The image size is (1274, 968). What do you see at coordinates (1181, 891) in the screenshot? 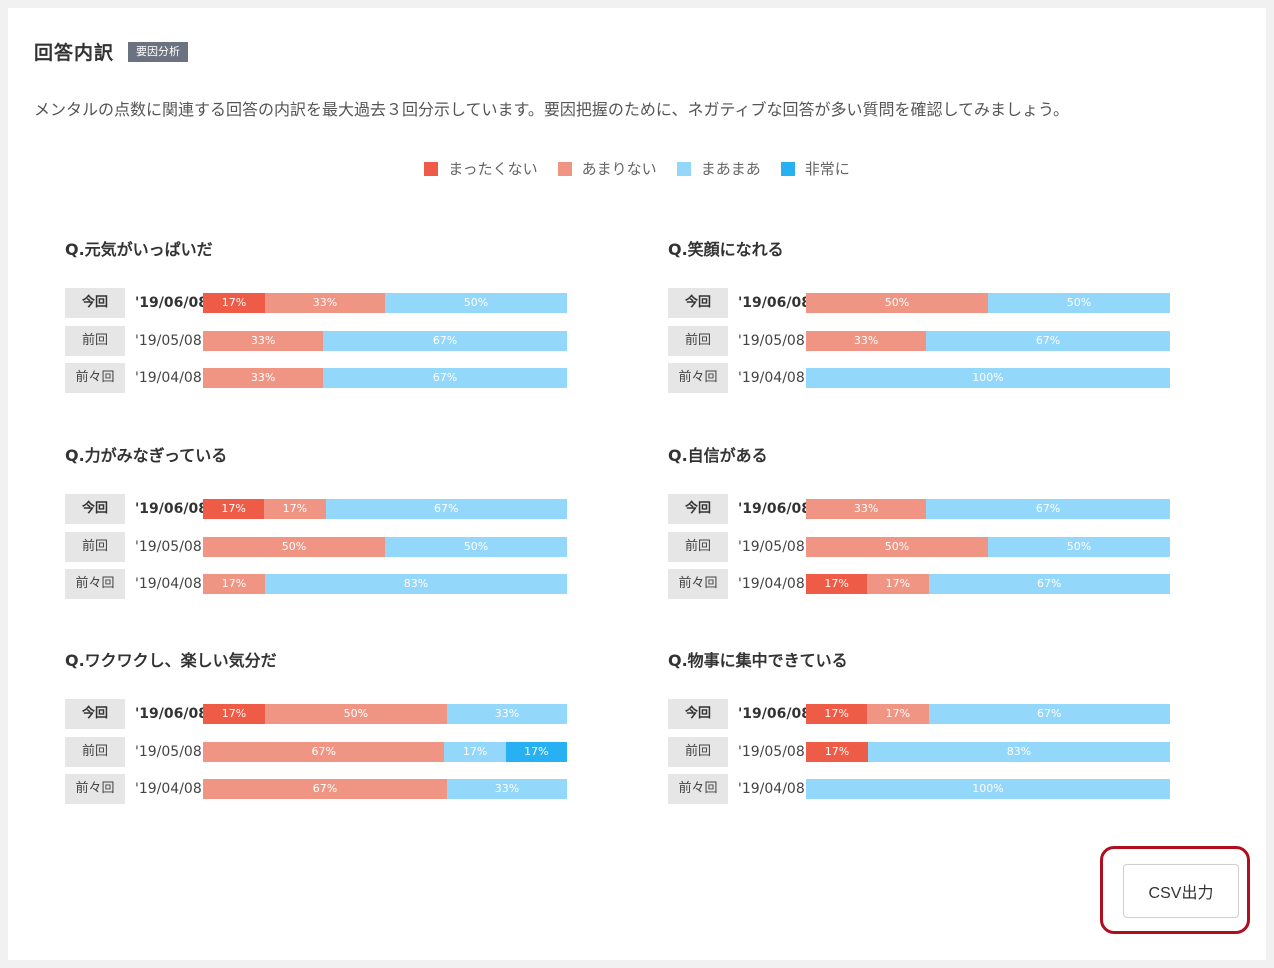
I see `csv-export-button: CSV出力` at bounding box center [1181, 891].